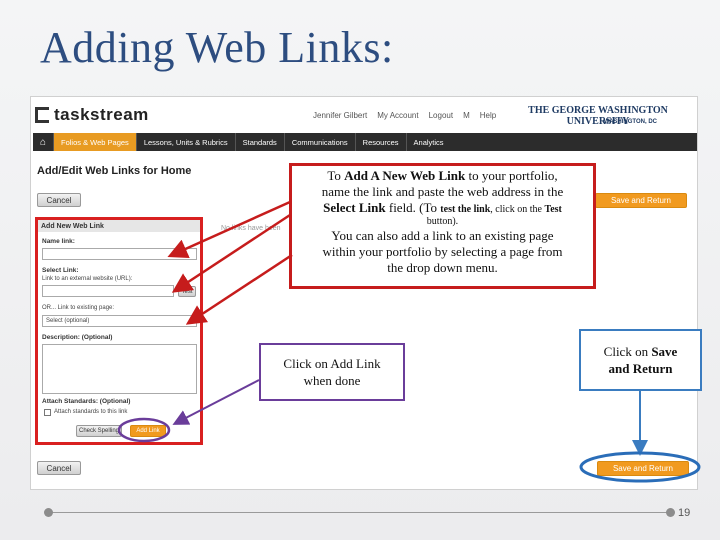 Image resolution: width=720 pixels, height=540 pixels. What do you see at coordinates (641, 200) in the screenshot?
I see `save-and-return-button-top: Save and Return` at bounding box center [641, 200].